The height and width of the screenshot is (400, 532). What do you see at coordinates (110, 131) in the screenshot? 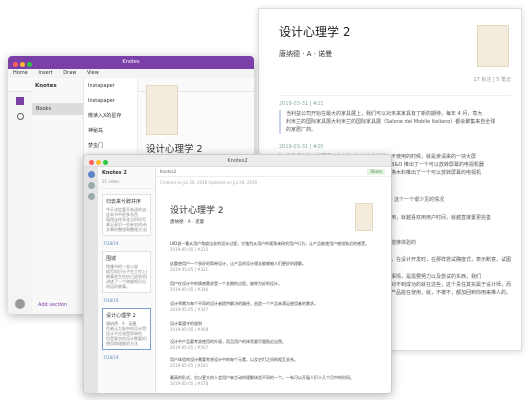
I see `section-item: 神秘岛` at bounding box center [110, 131].